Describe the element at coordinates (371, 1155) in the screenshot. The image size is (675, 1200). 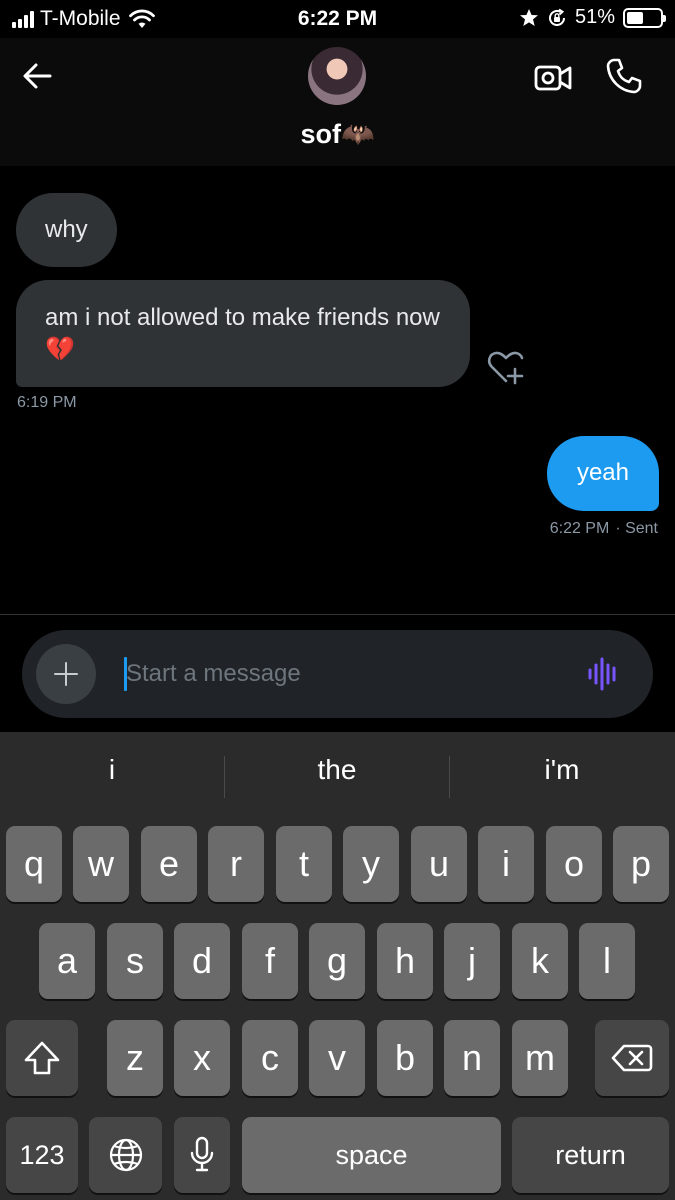
I see `space-key: space` at that location.